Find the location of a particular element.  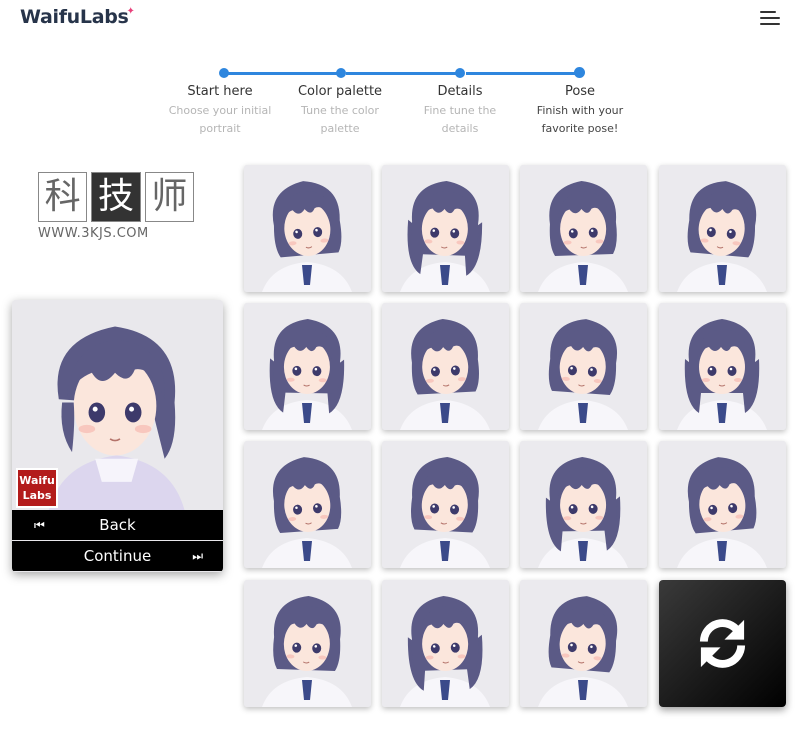

continue-button: Continue ⏭ is located at coordinates (117, 556).